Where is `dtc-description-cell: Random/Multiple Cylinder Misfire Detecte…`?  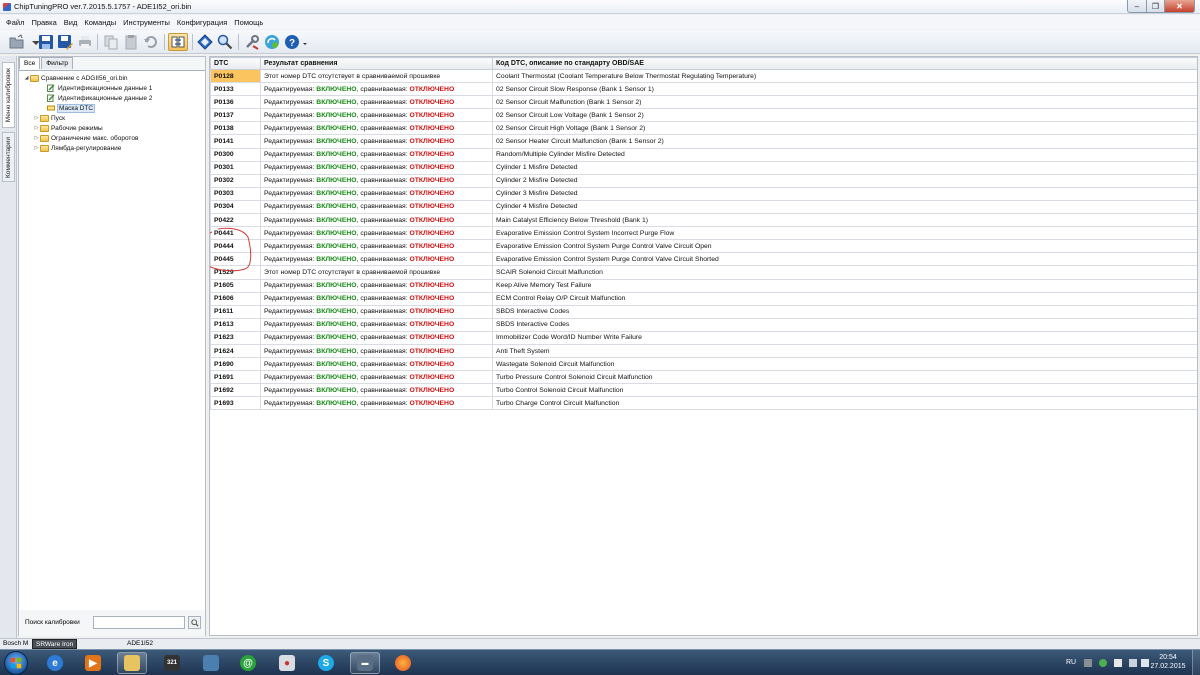
dtc-description-cell: Random/Multiple Cylinder Misfire Detecte… is located at coordinates (844, 154).